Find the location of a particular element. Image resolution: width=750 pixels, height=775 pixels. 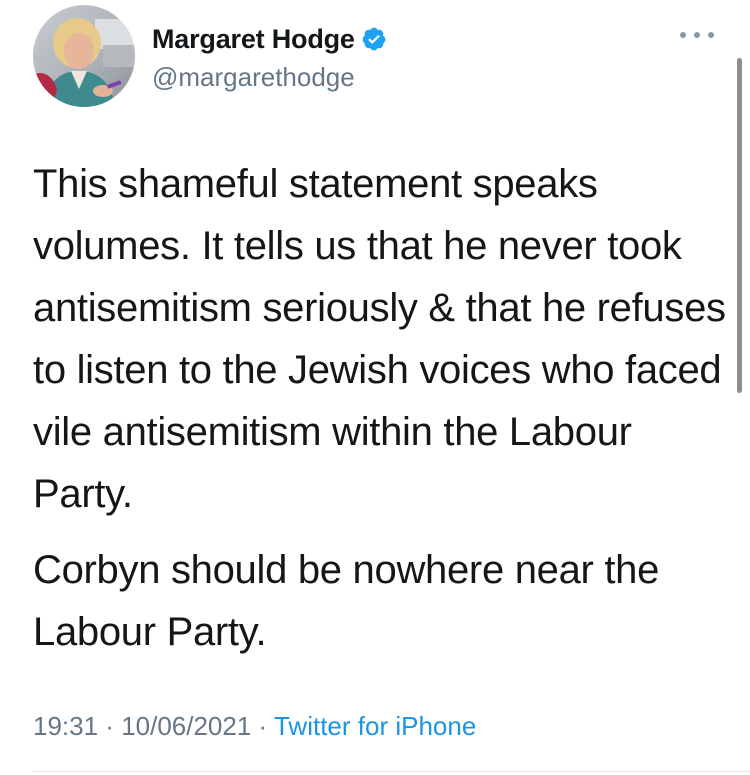

tweet-date: 10/06/2021 is located at coordinates (186, 726).